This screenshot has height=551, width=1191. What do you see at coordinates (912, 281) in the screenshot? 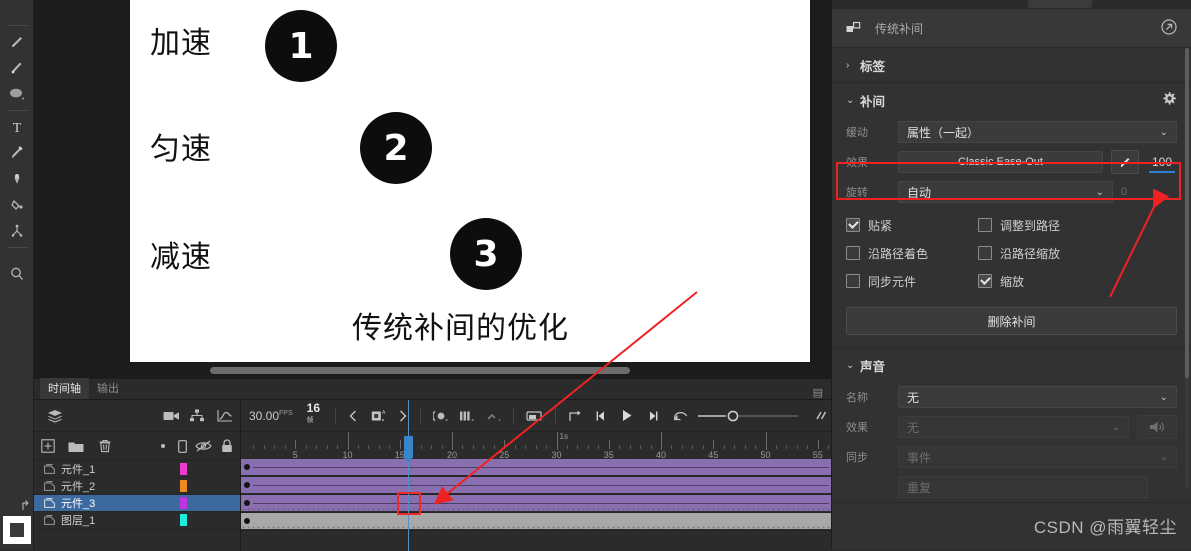
I see `option-sync-symbol: 同步元件` at bounding box center [912, 281].